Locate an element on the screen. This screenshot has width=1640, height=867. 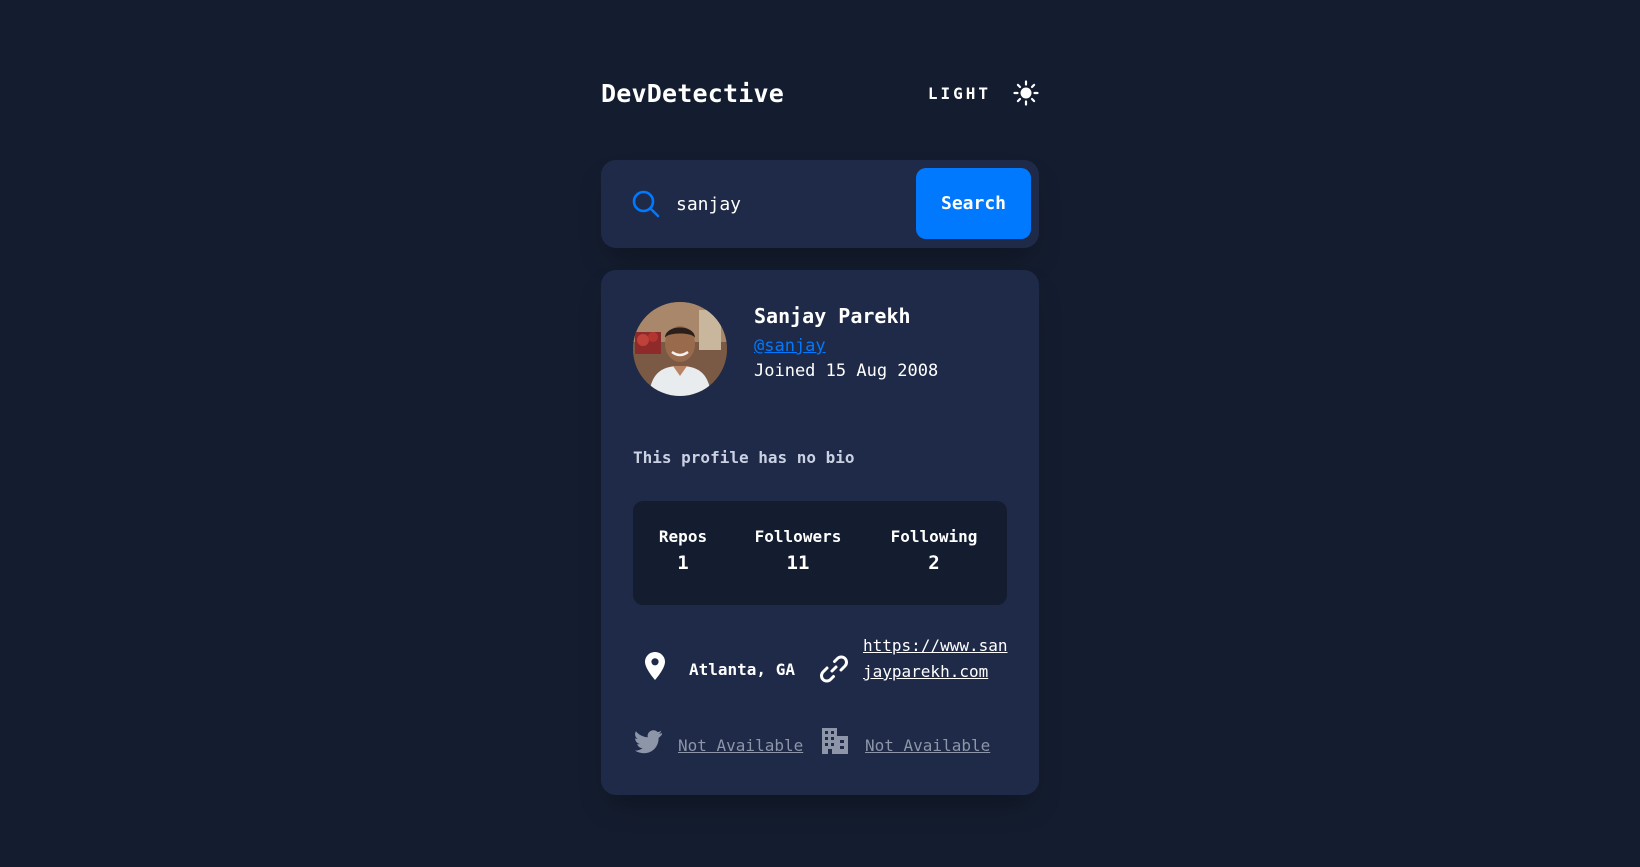
location-pin-icon is located at coordinates (655, 668).